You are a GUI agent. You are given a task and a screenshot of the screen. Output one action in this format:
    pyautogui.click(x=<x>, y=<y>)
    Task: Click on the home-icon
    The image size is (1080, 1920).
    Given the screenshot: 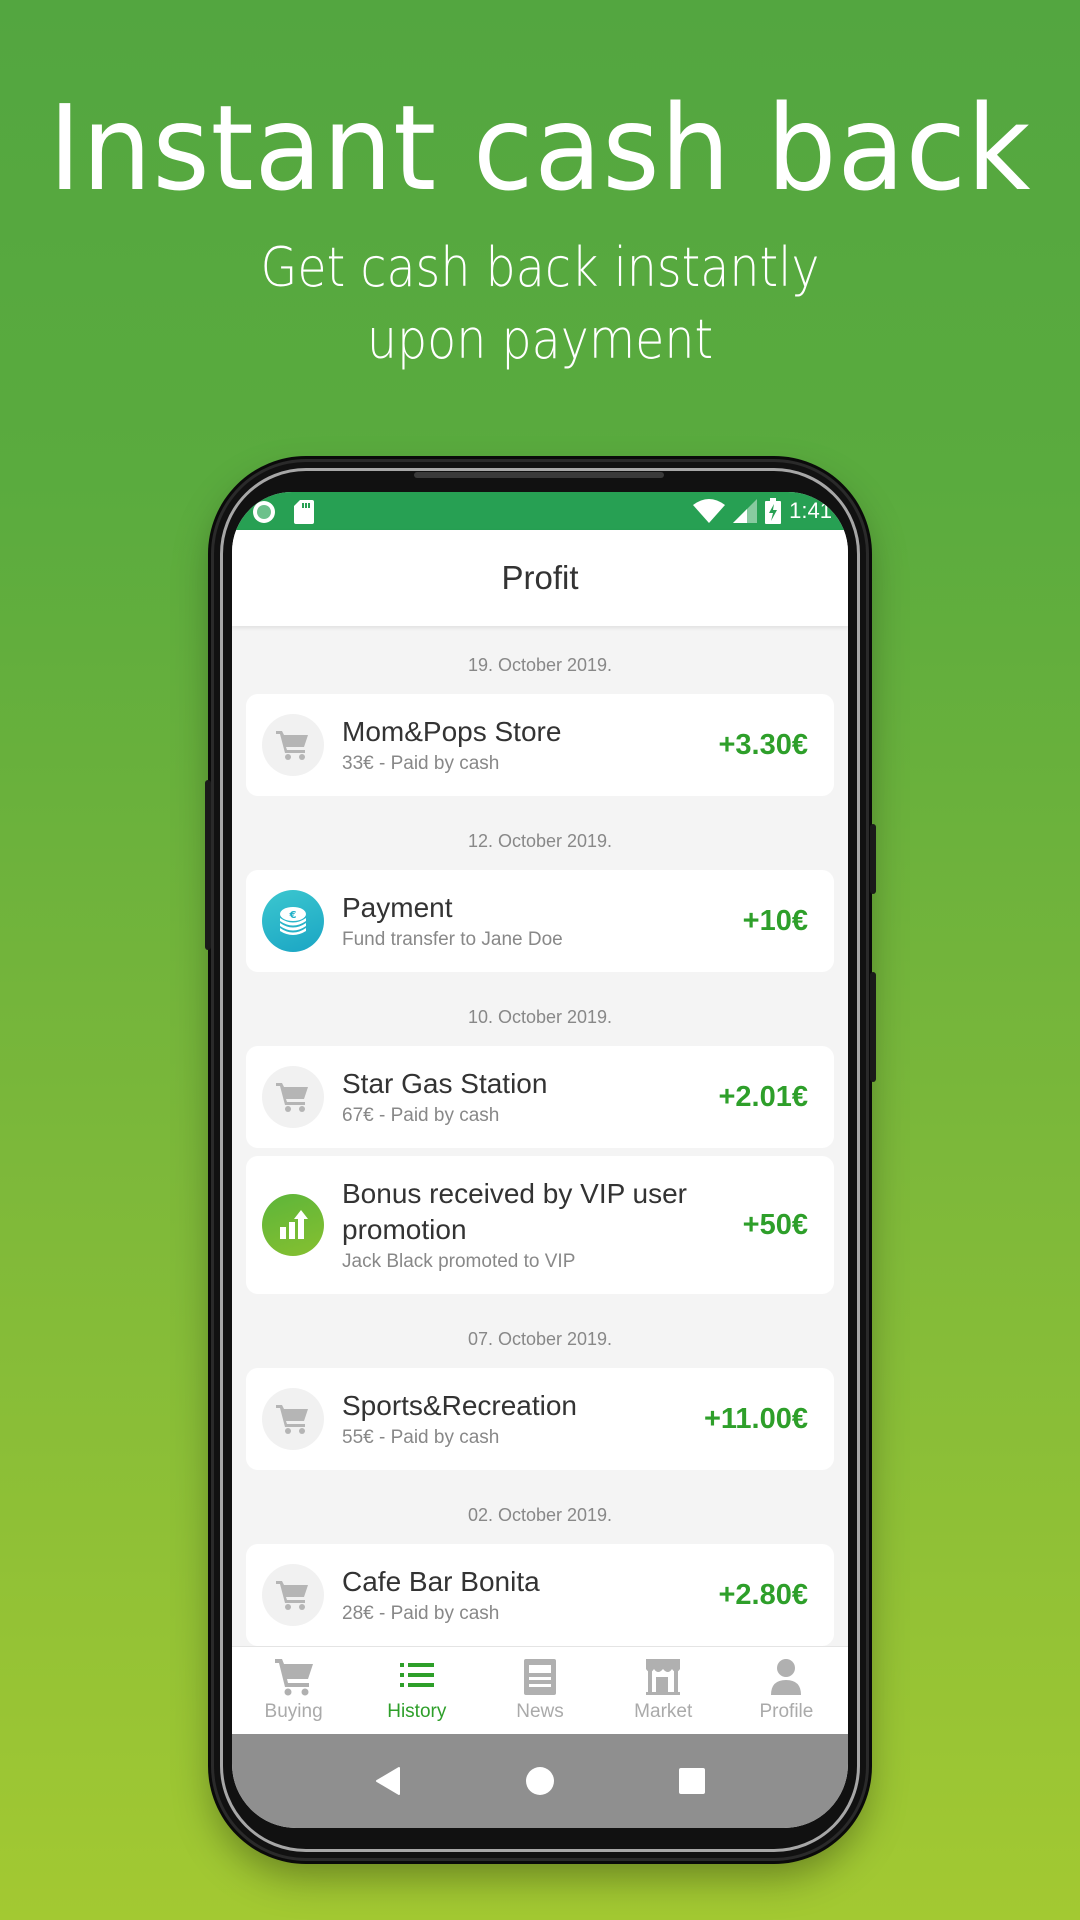 What is the action you would take?
    pyautogui.click(x=540, y=1781)
    